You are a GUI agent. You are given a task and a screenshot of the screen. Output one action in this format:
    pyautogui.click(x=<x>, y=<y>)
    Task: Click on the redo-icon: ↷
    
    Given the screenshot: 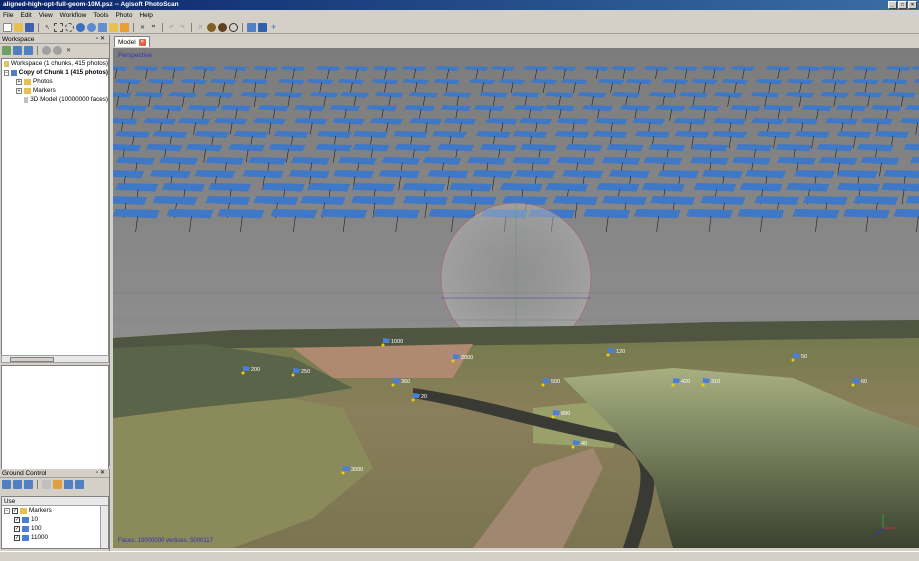 What is the action you would take?
    pyautogui.click(x=182, y=27)
    